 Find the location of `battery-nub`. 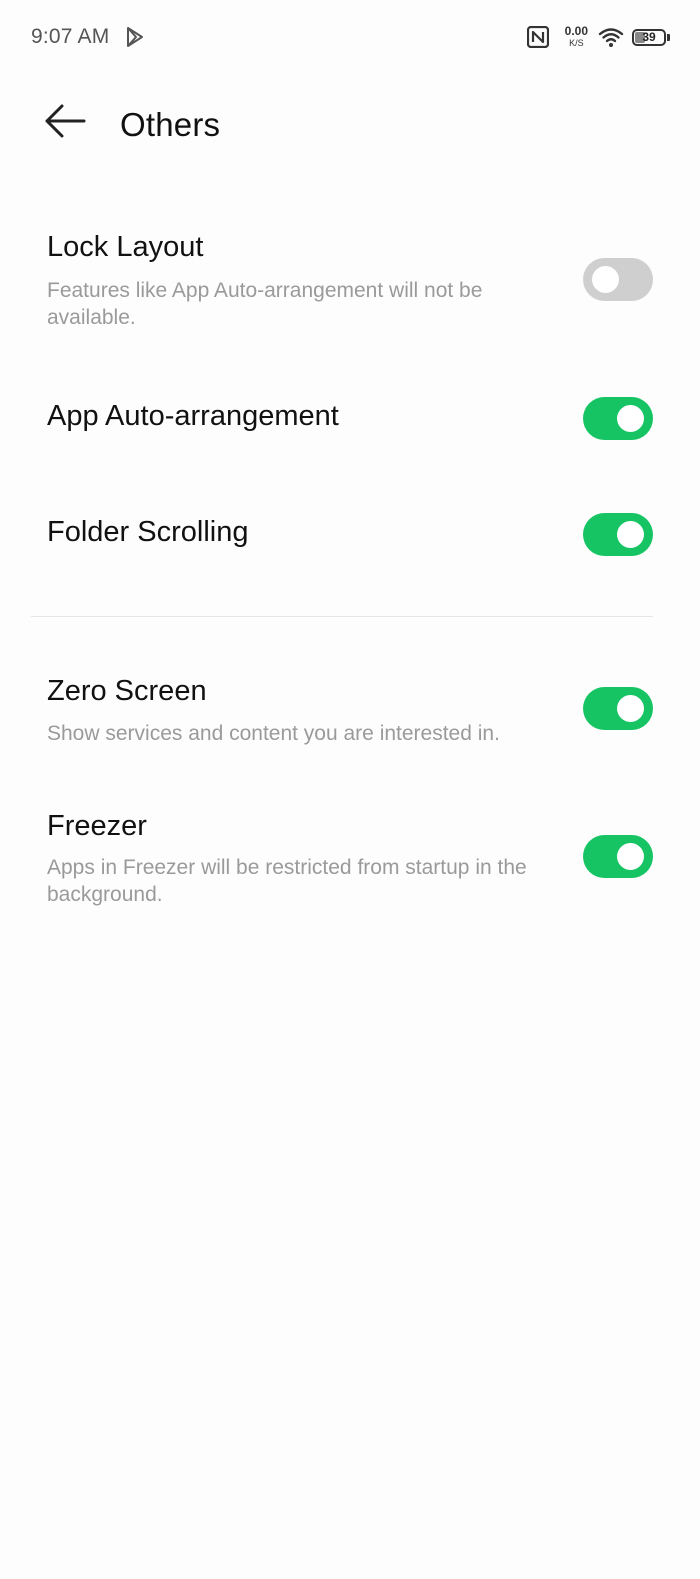

battery-nub is located at coordinates (668, 37).